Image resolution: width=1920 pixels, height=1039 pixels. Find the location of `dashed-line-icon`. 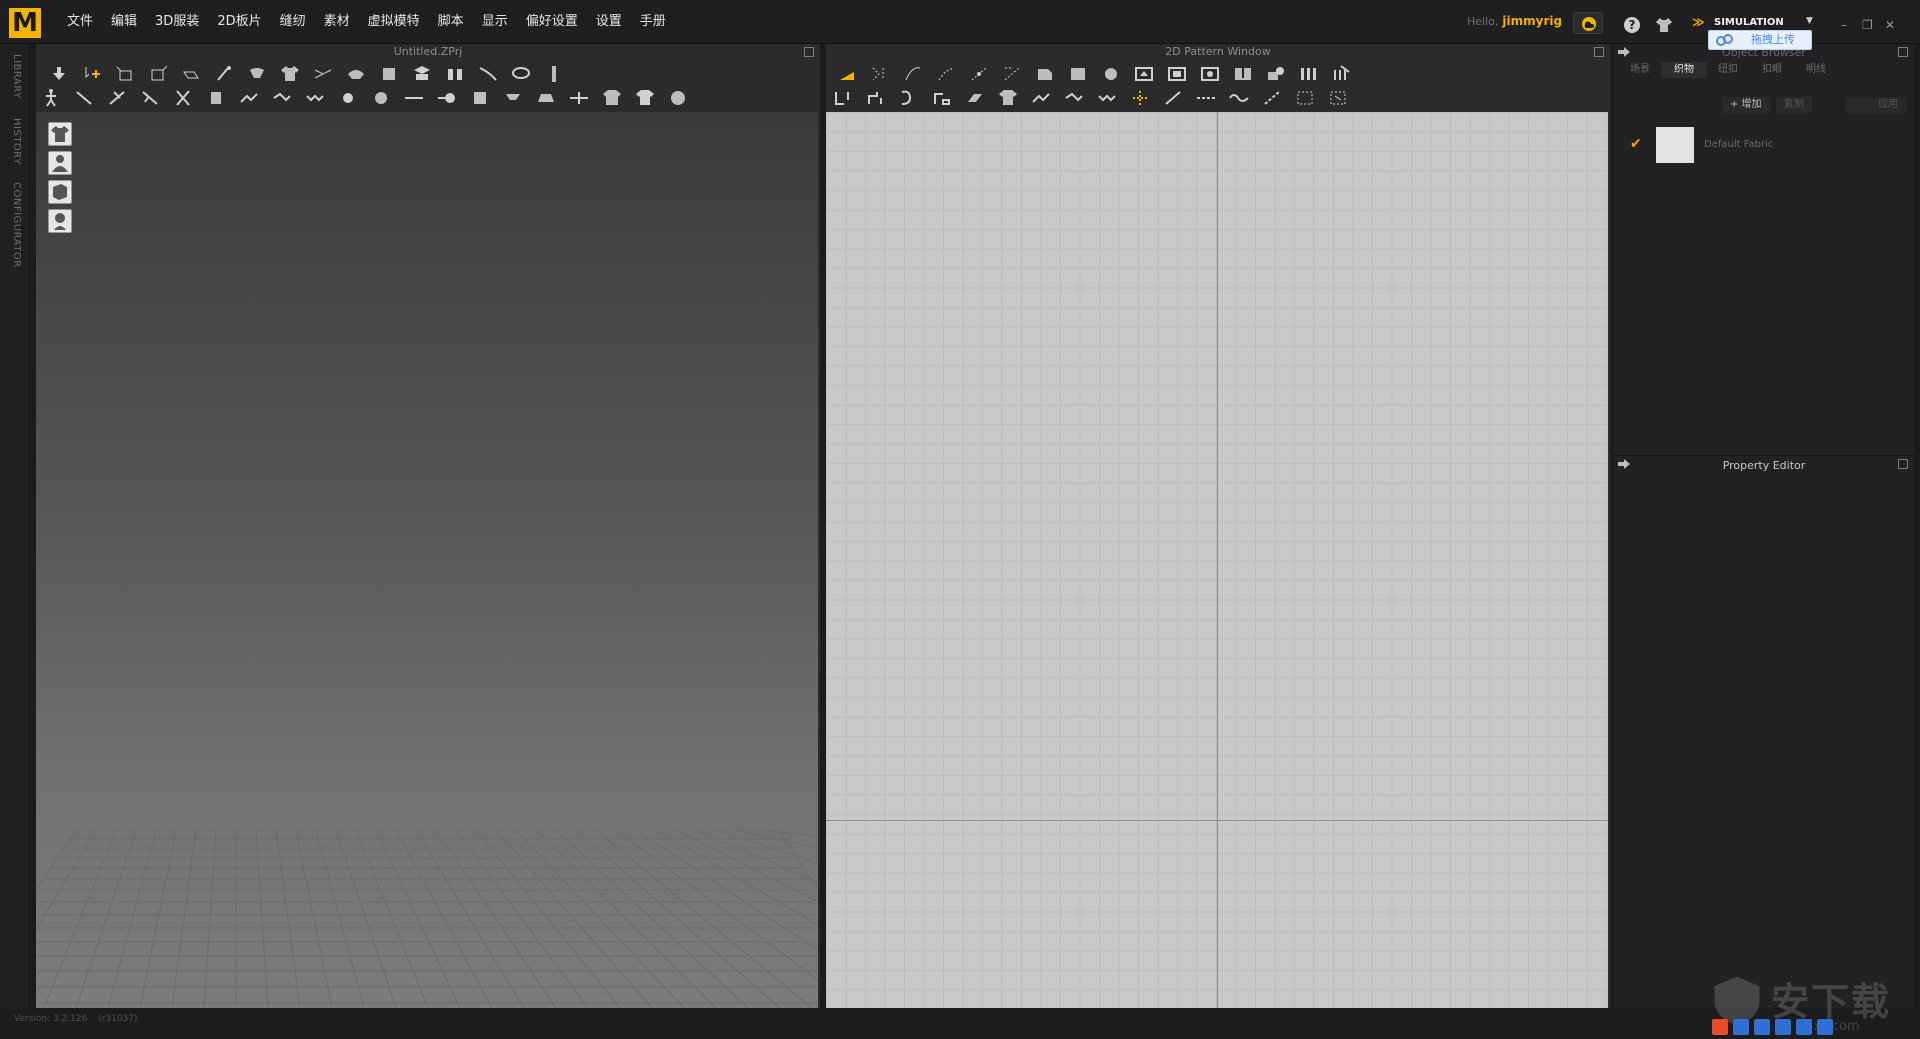

dashed-line-icon is located at coordinates (1206, 98).